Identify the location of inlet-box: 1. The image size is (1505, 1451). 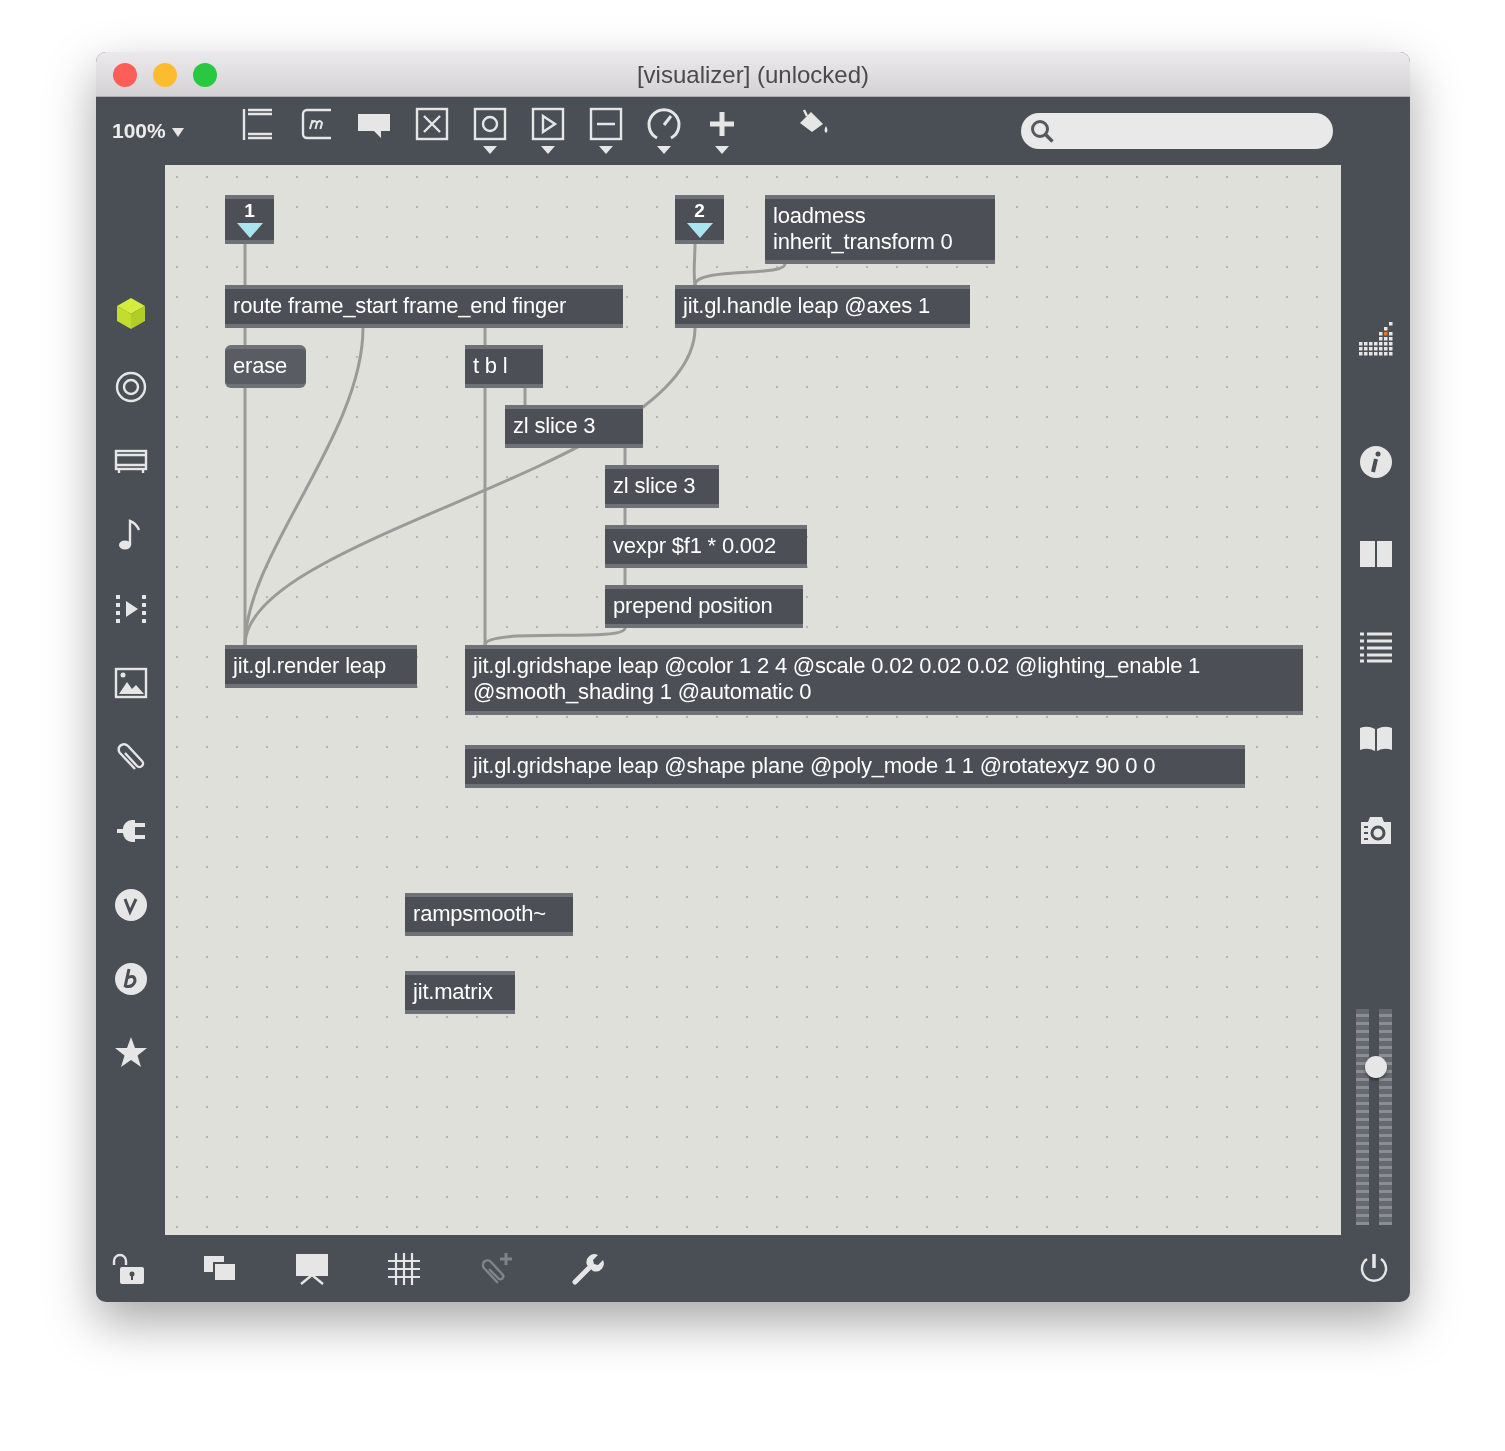
(249, 219).